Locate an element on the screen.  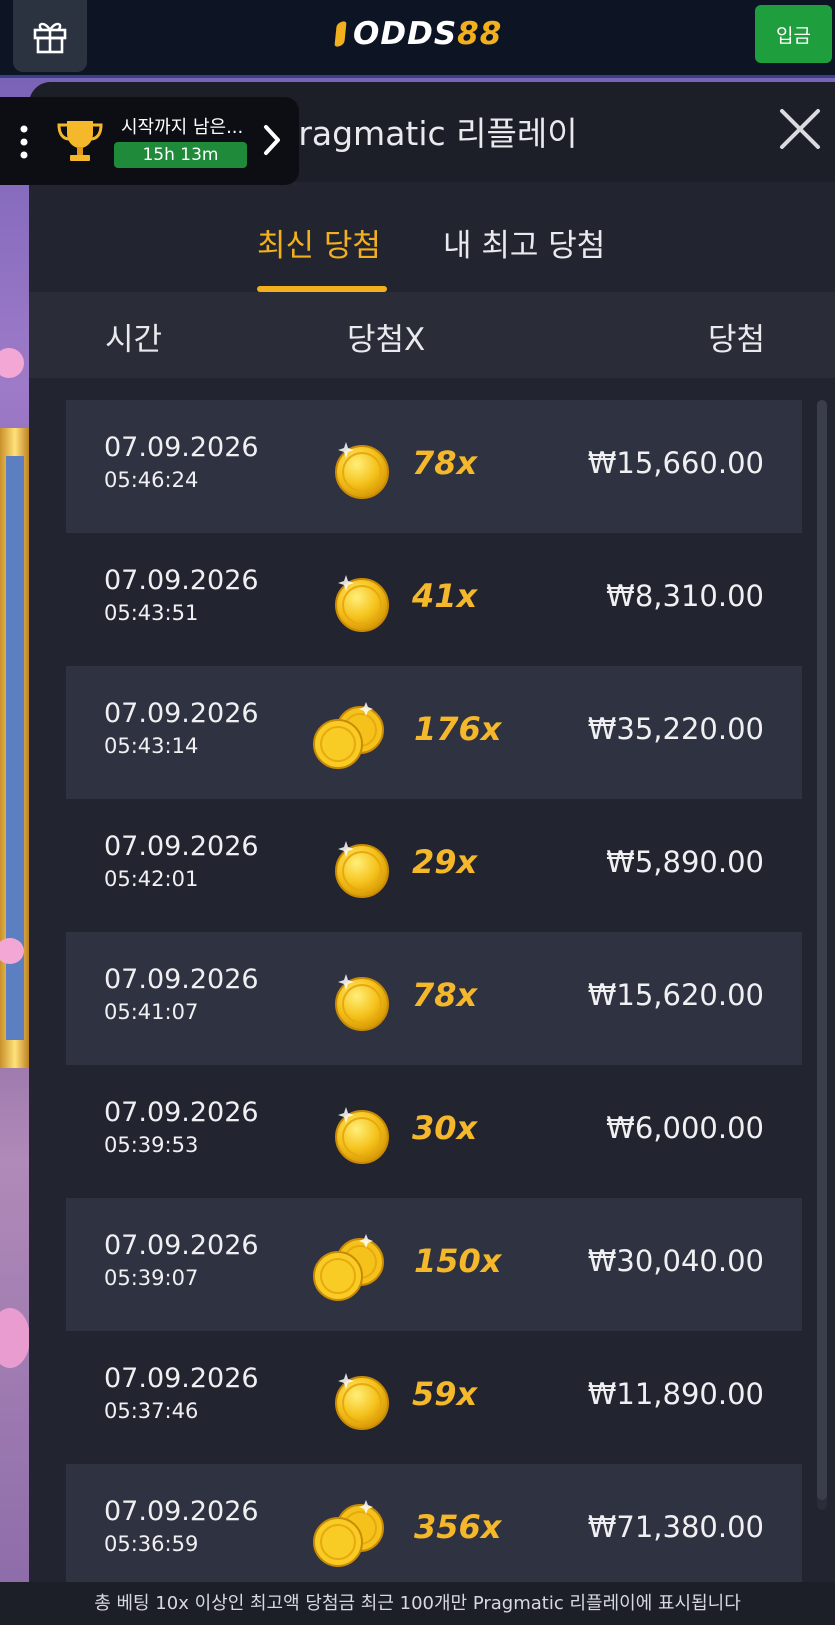
scrollbar-thumb is located at coordinates (822, 950).